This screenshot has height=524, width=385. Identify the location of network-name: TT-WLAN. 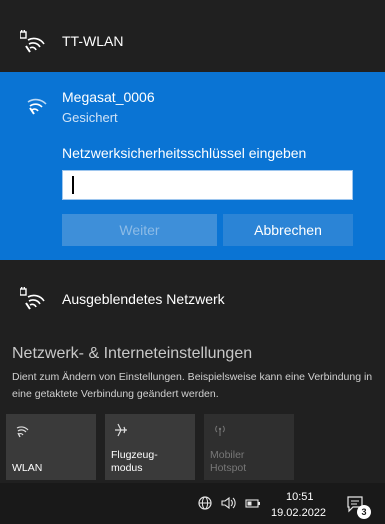
(93, 41).